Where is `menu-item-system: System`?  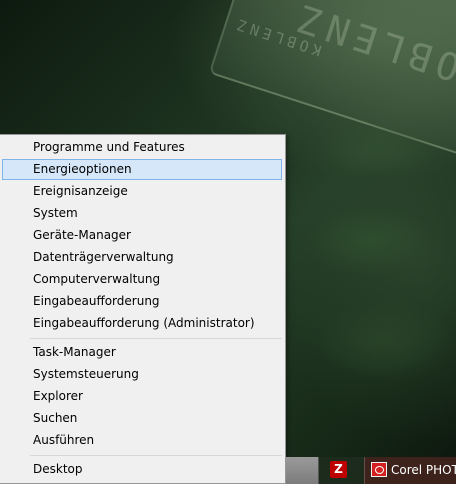 menu-item-system: System is located at coordinates (142, 213).